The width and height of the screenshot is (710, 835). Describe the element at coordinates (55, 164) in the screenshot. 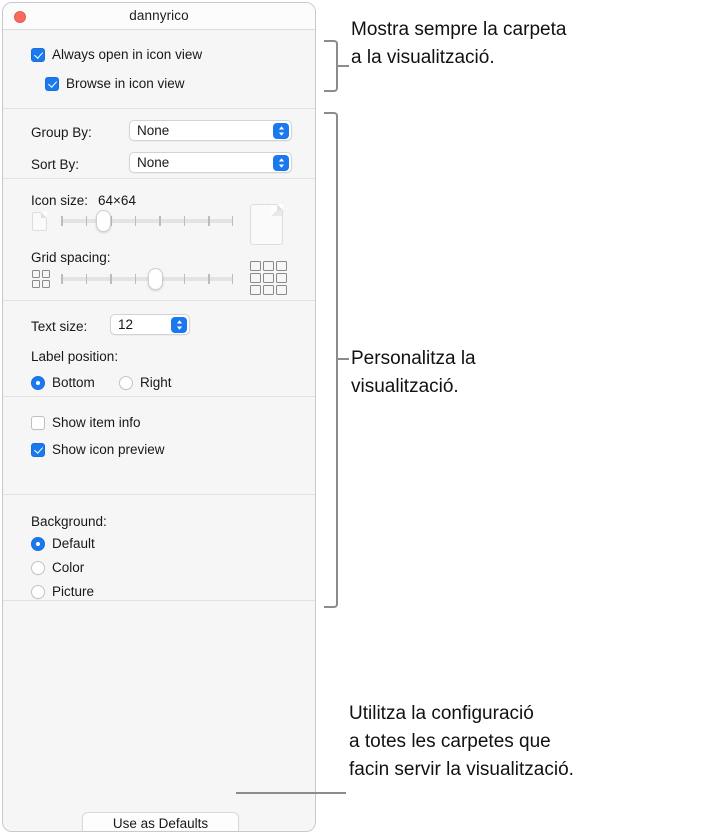

I see `sort-by-label: Sort By:` at that location.